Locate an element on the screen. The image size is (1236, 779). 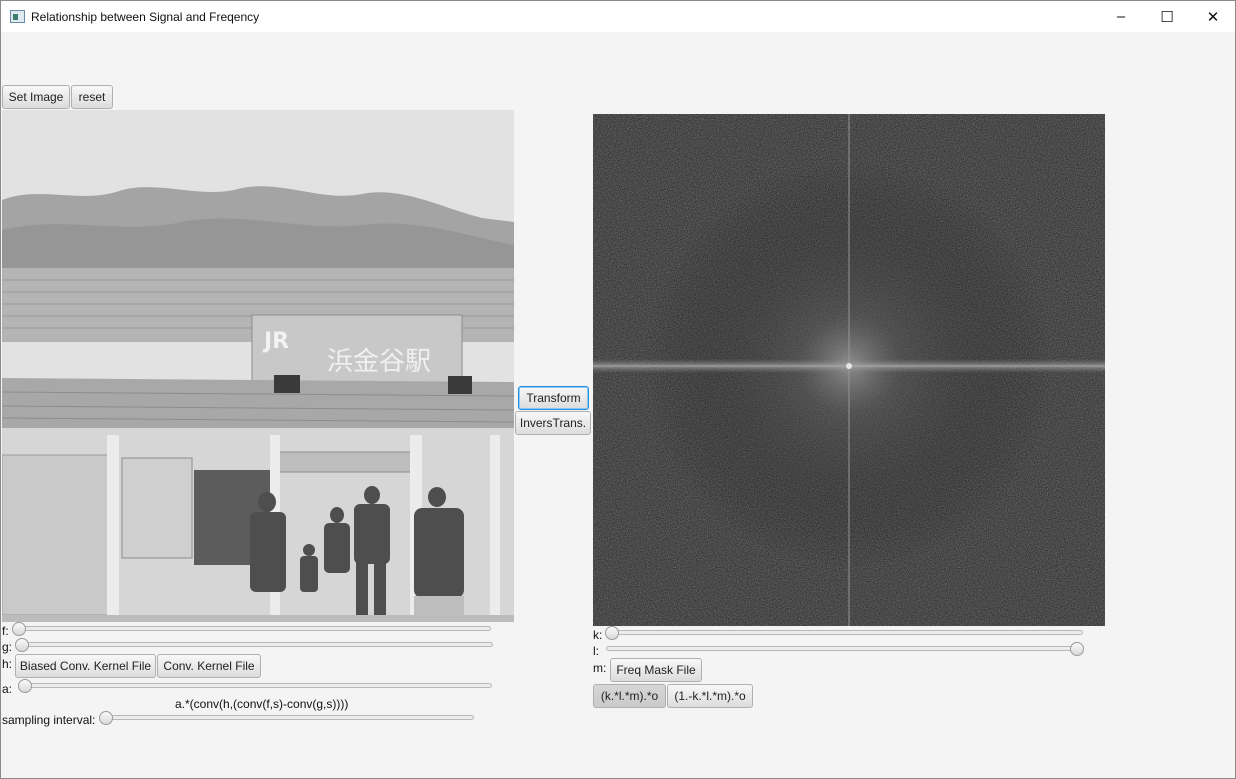
l-label: l: is located at coordinates (596, 651).